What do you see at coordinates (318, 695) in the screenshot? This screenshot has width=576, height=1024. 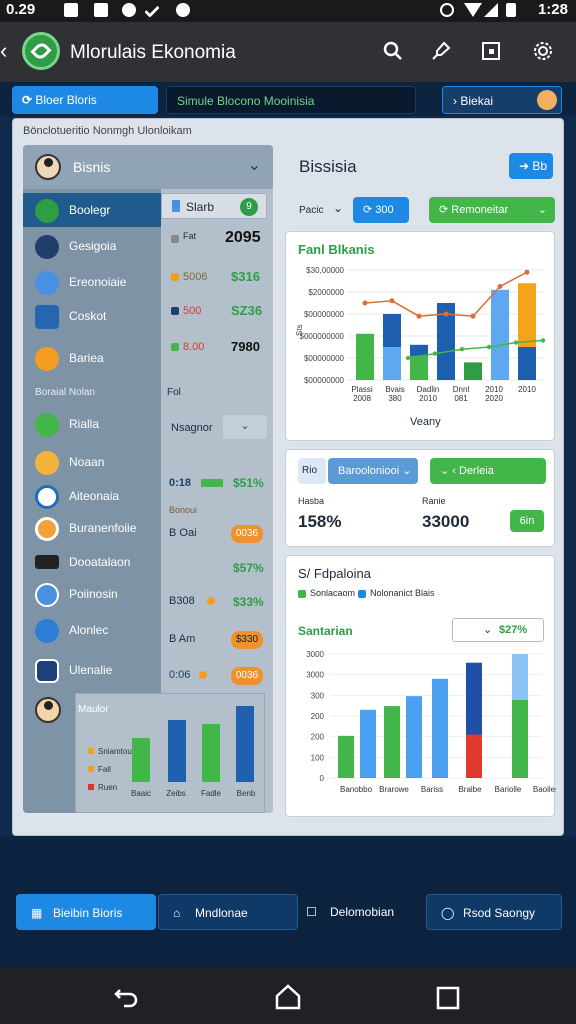 I see `chart2-y-tick: 300` at bounding box center [318, 695].